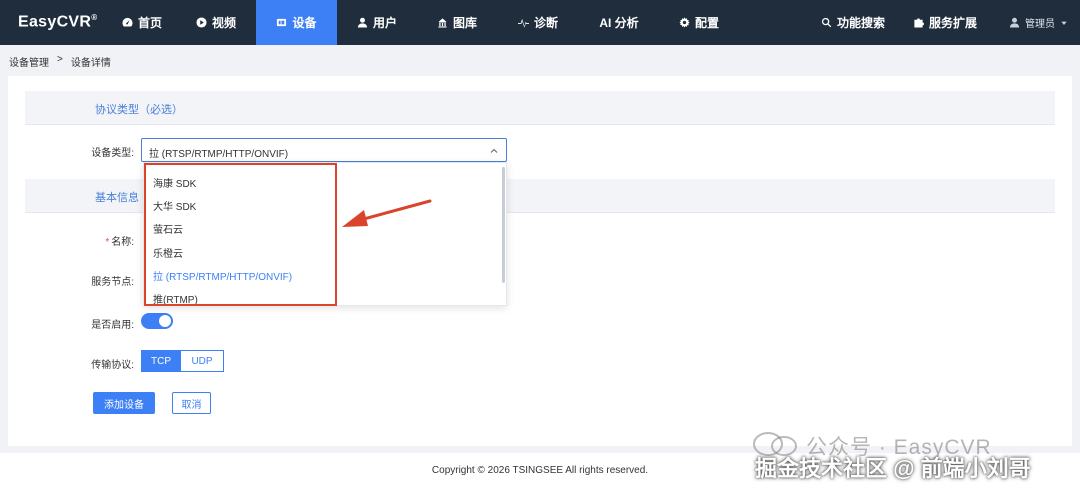  I want to click on toggle-knob, so click(165, 321).